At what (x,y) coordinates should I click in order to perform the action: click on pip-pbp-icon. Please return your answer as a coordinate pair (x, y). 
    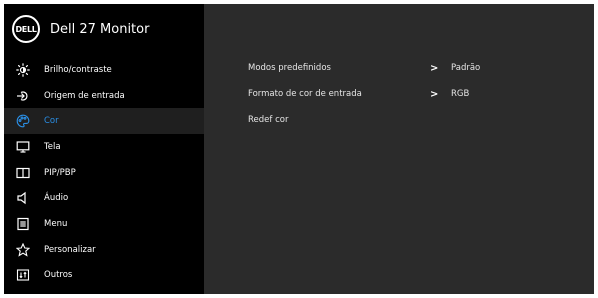
    Looking at the image, I should click on (23, 173).